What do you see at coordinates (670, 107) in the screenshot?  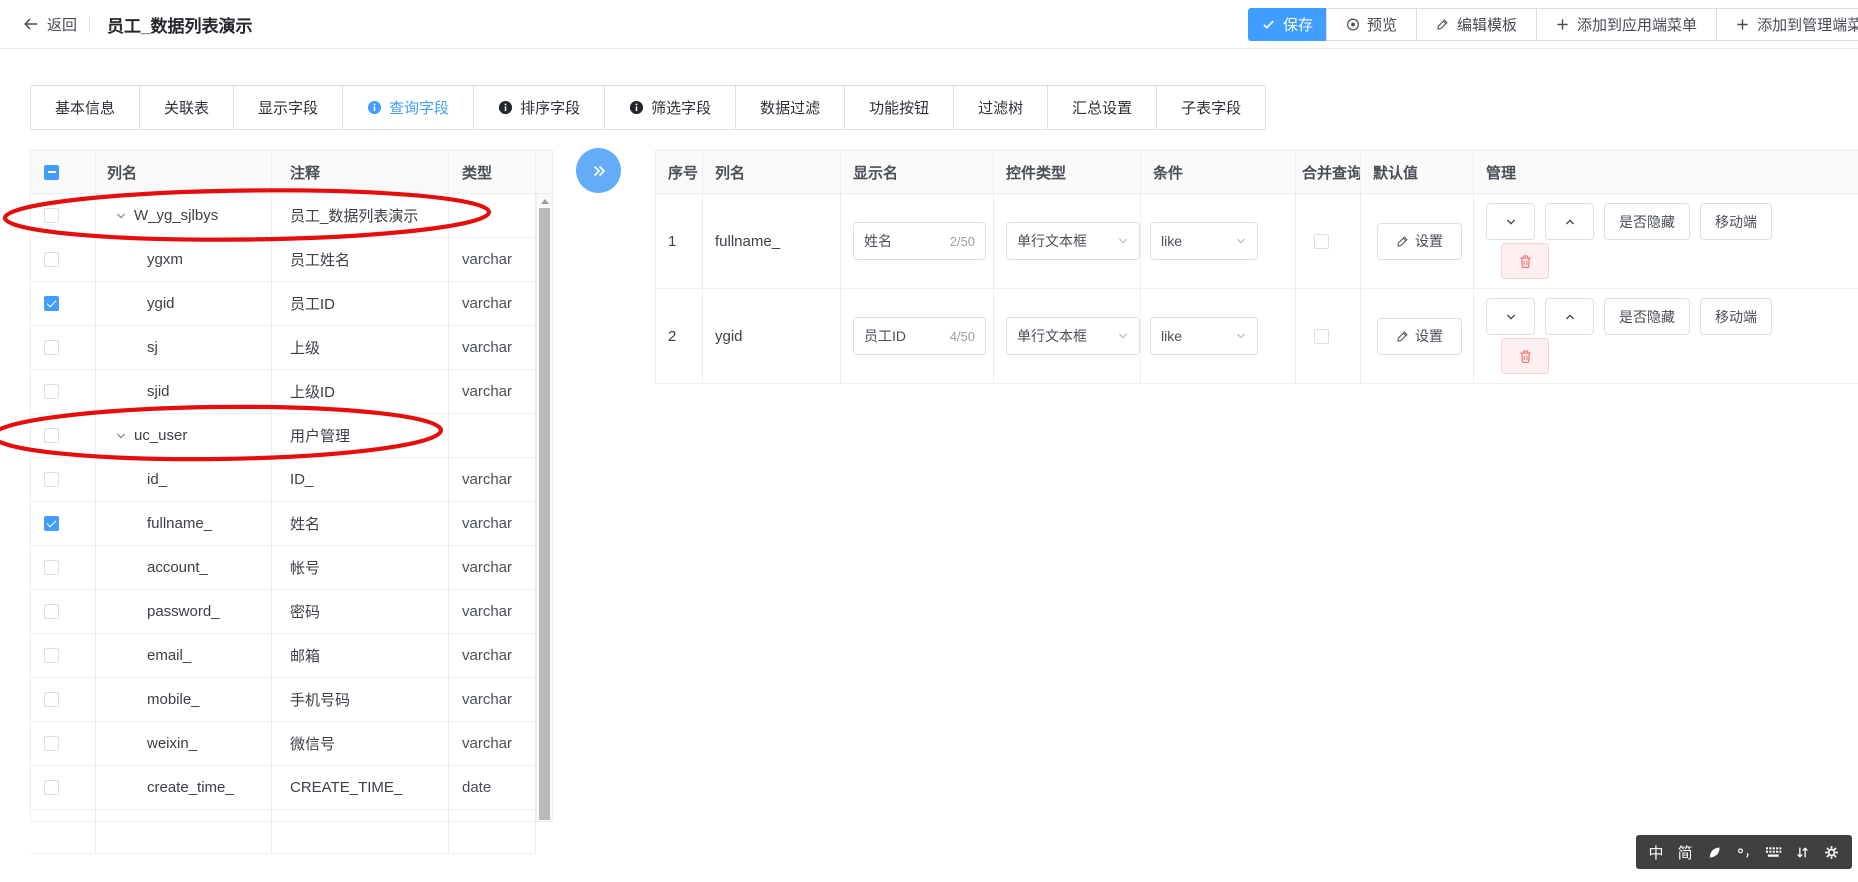 I see `tab-filter-fields: 筛选字段` at bounding box center [670, 107].